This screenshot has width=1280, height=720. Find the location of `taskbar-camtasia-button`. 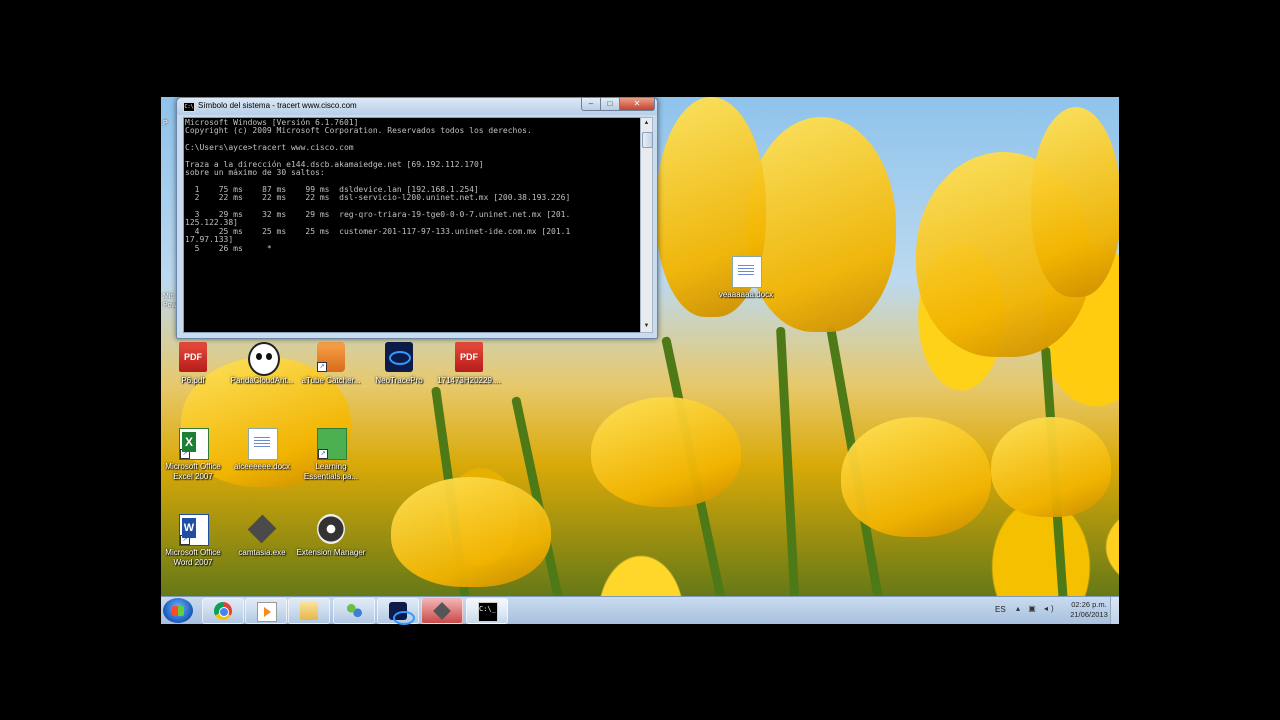

taskbar-camtasia-button is located at coordinates (442, 611).